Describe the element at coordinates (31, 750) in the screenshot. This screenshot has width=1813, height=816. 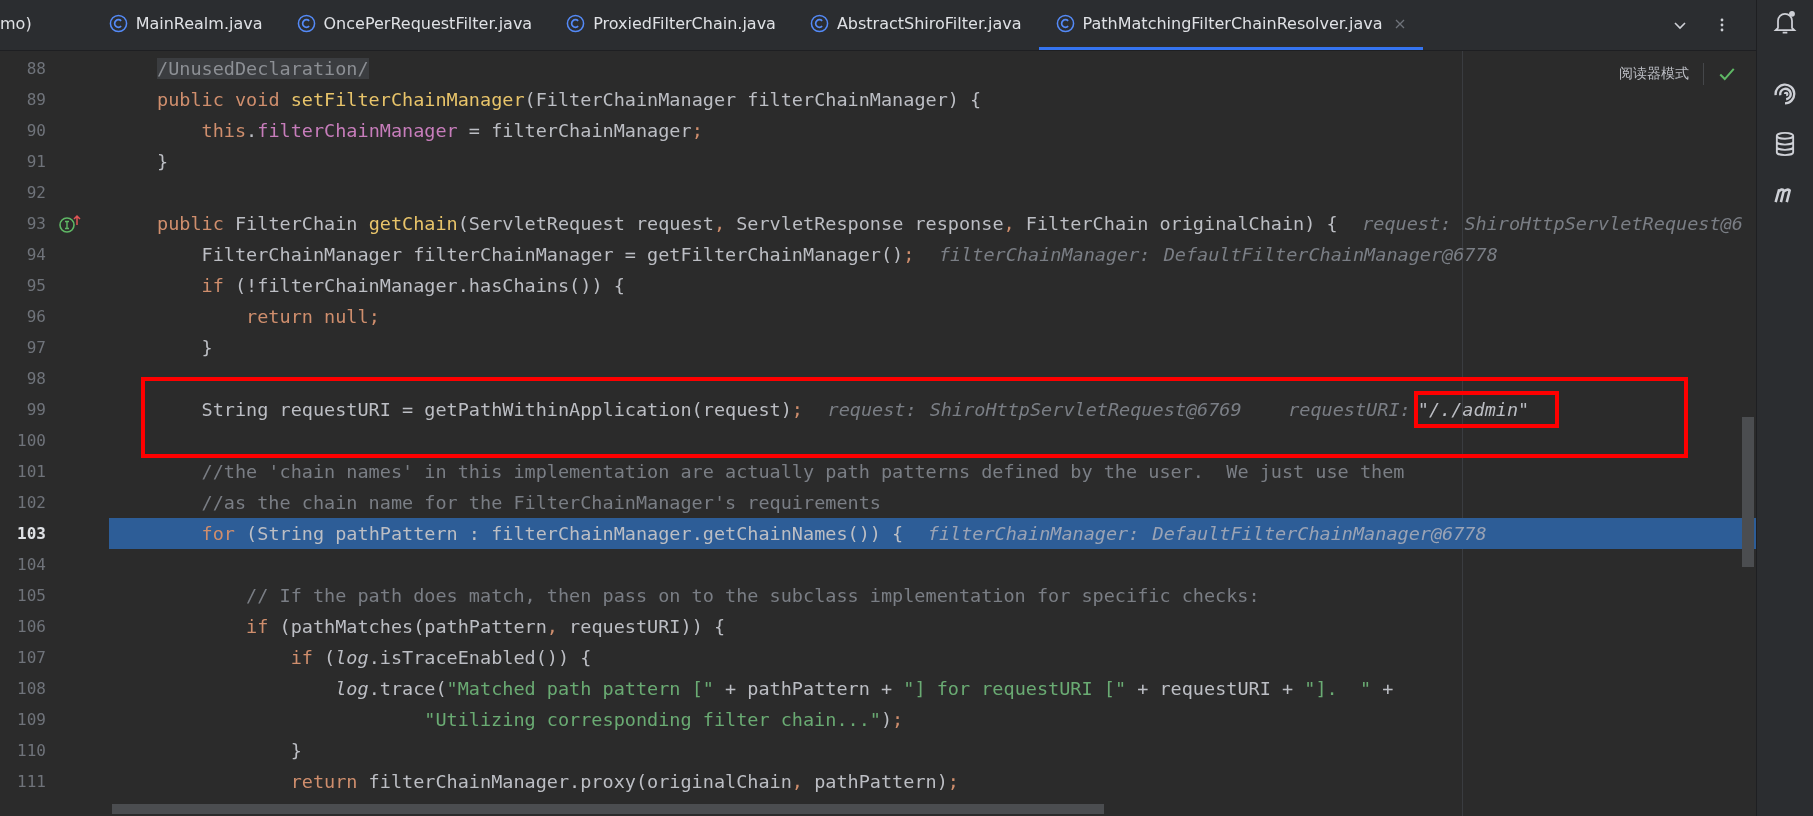
I see `line-number: 110` at that location.